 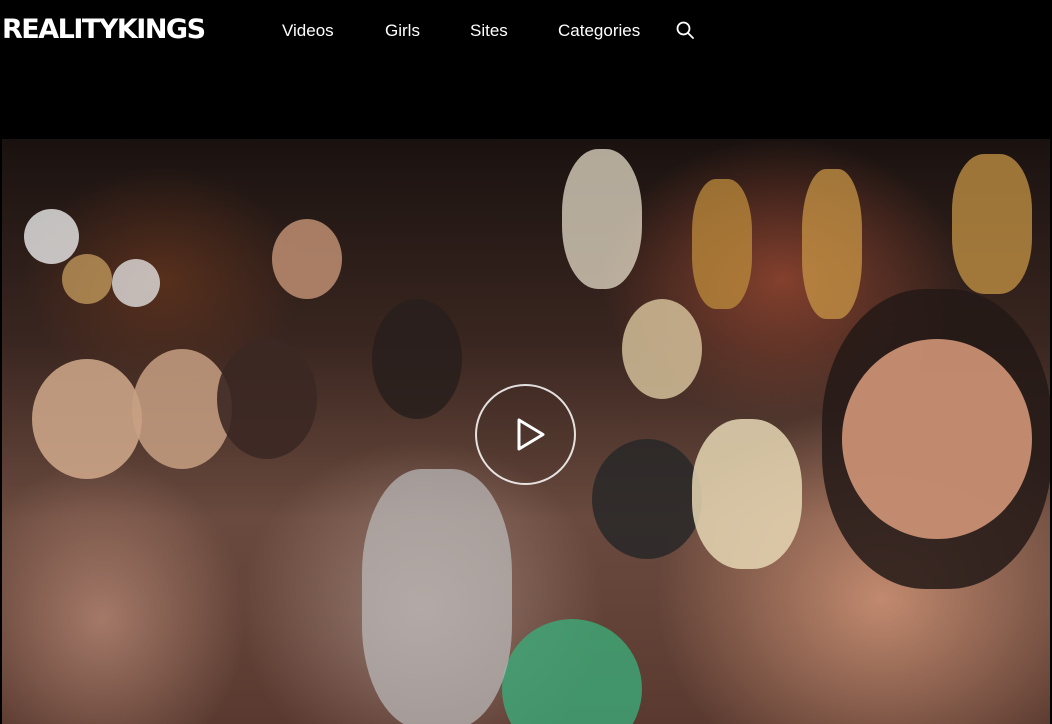 What do you see at coordinates (489, 31) in the screenshot?
I see `nav-item-sites: Sites` at bounding box center [489, 31].